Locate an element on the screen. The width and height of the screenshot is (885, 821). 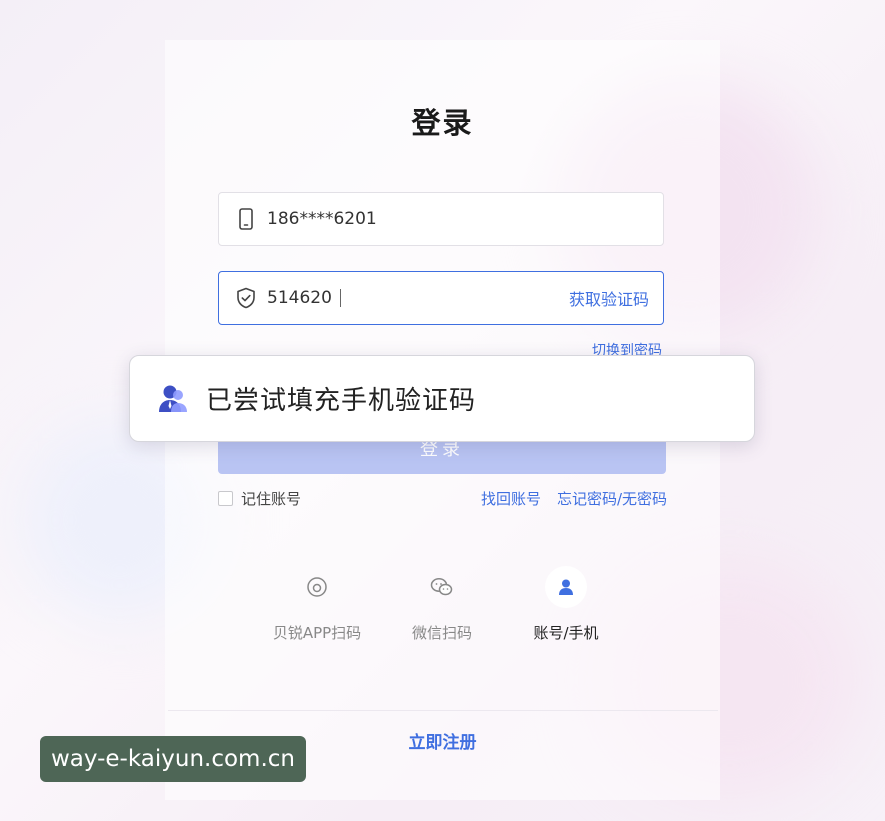
phone-field: 186****6201 is located at coordinates (441, 219).